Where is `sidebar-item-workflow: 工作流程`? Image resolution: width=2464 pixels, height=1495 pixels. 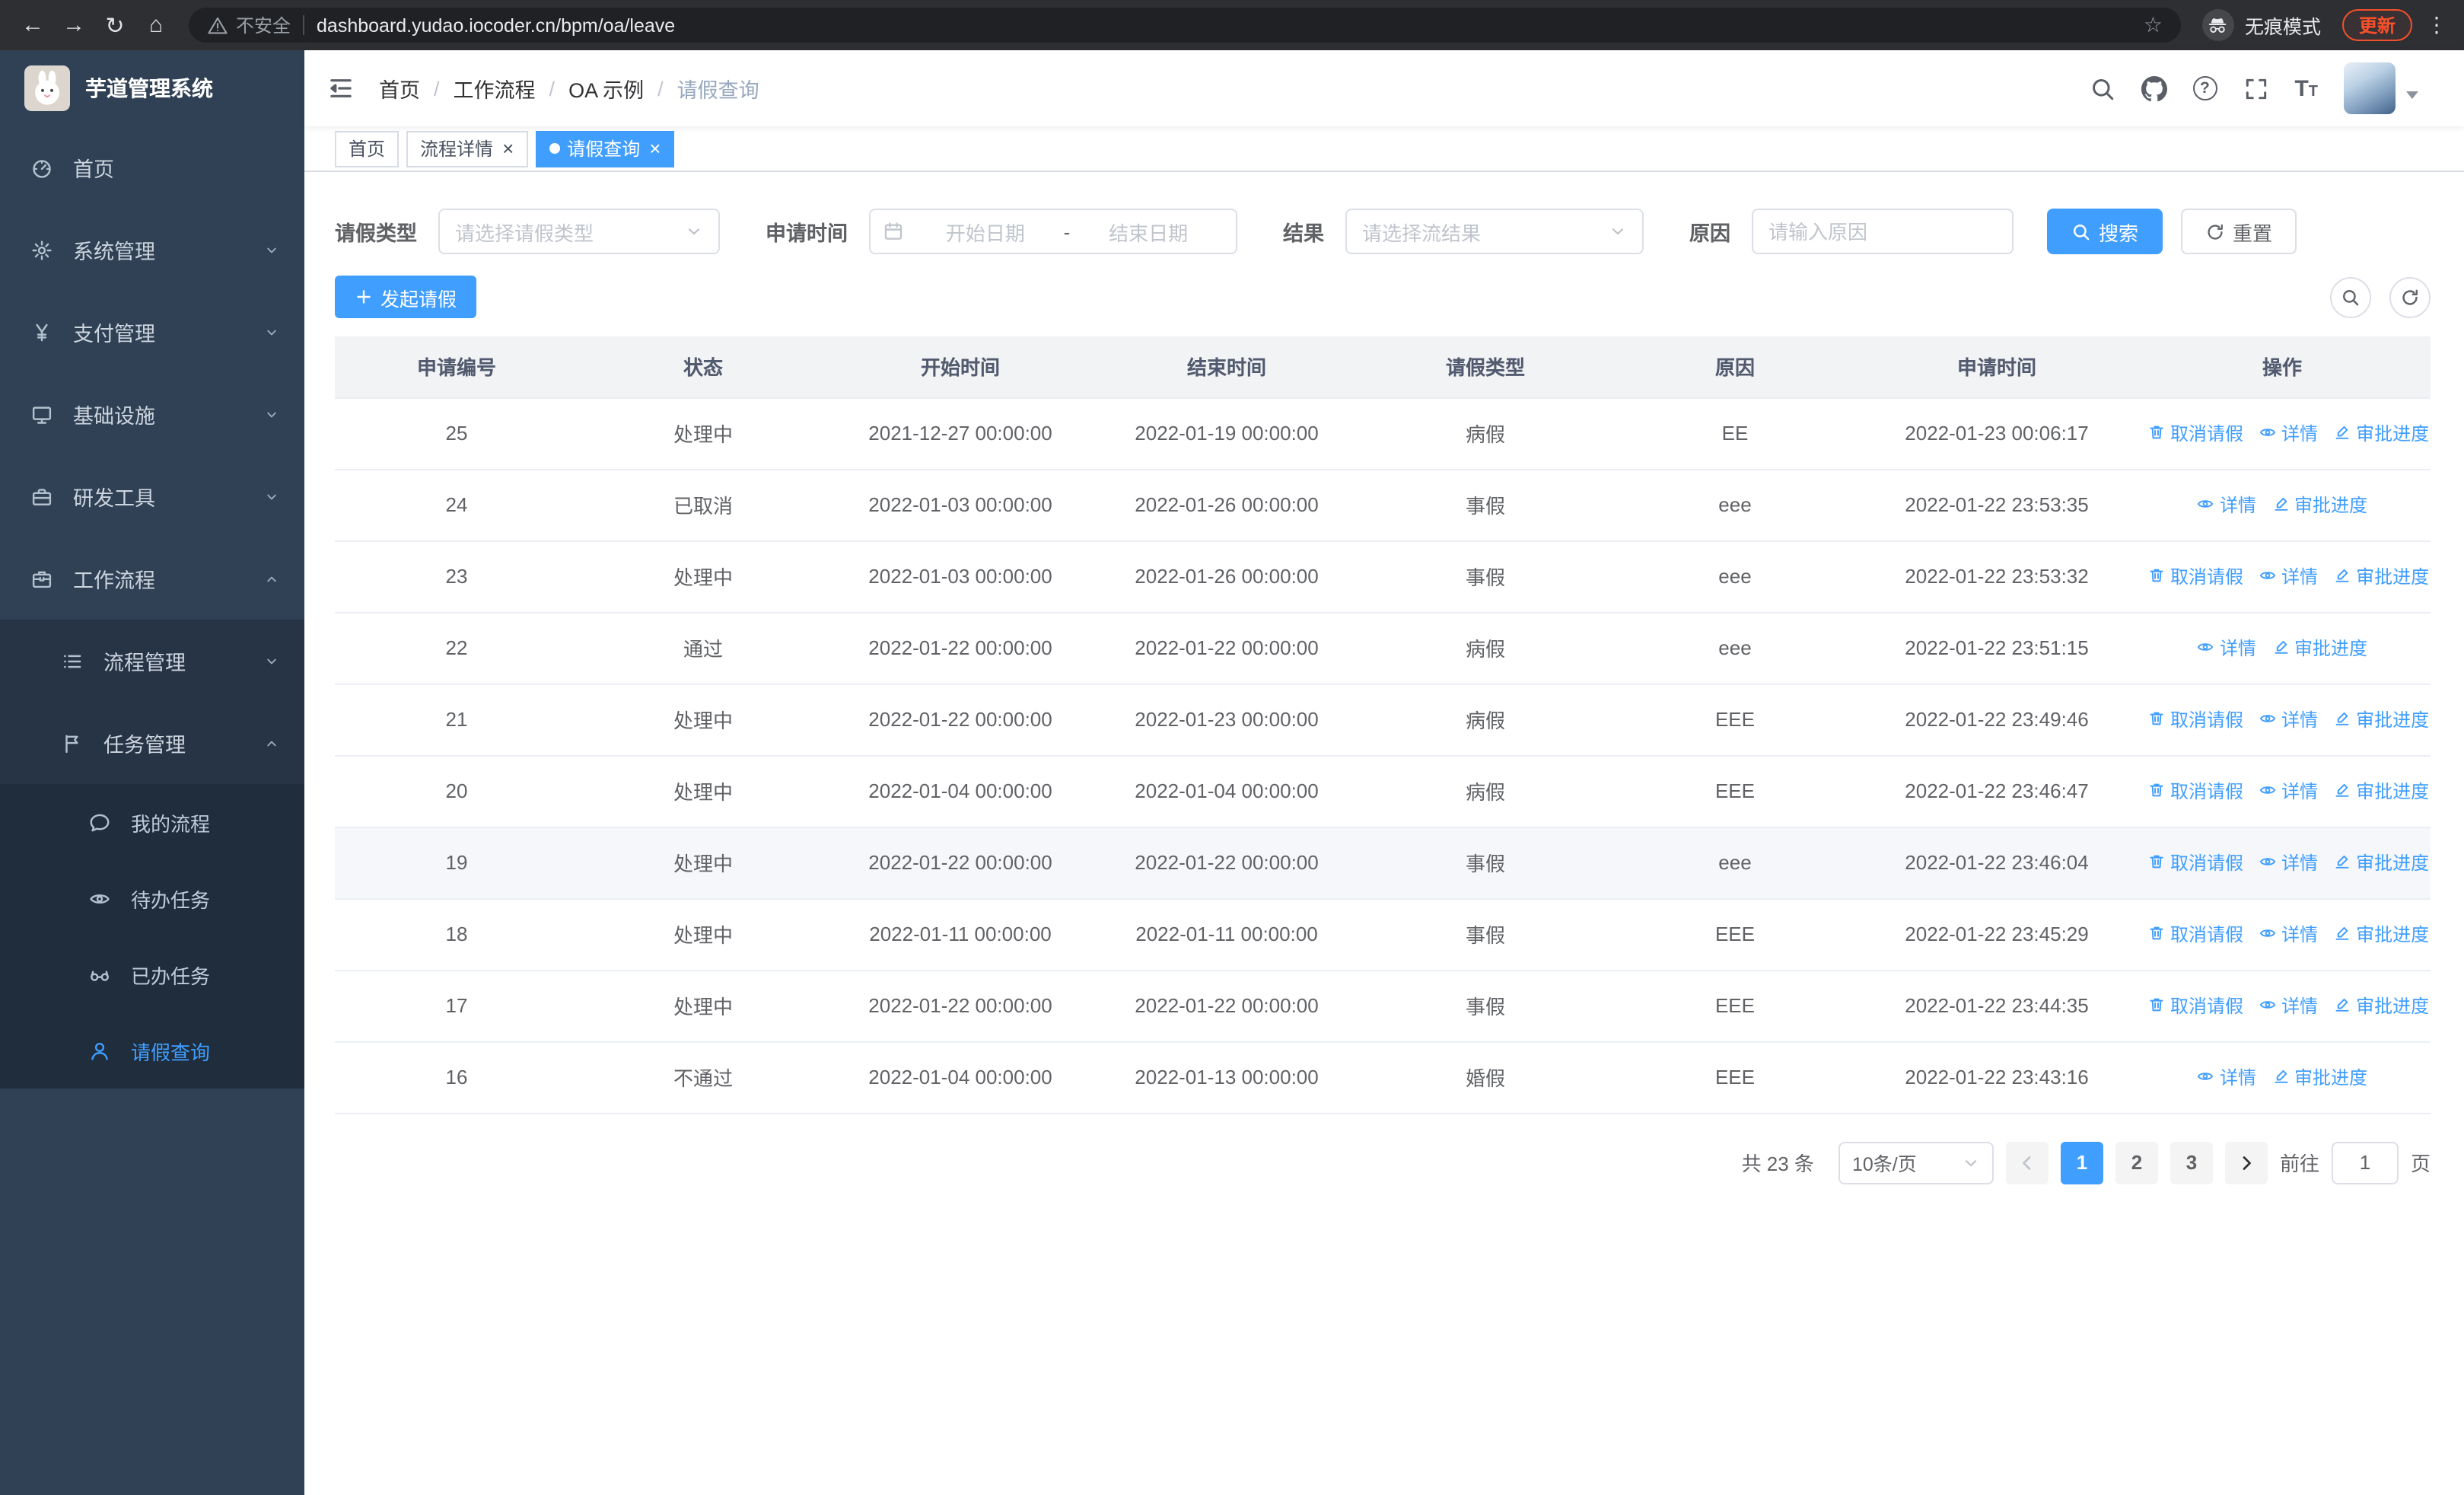
sidebar-item-workflow: 工作流程 is located at coordinates (152, 579).